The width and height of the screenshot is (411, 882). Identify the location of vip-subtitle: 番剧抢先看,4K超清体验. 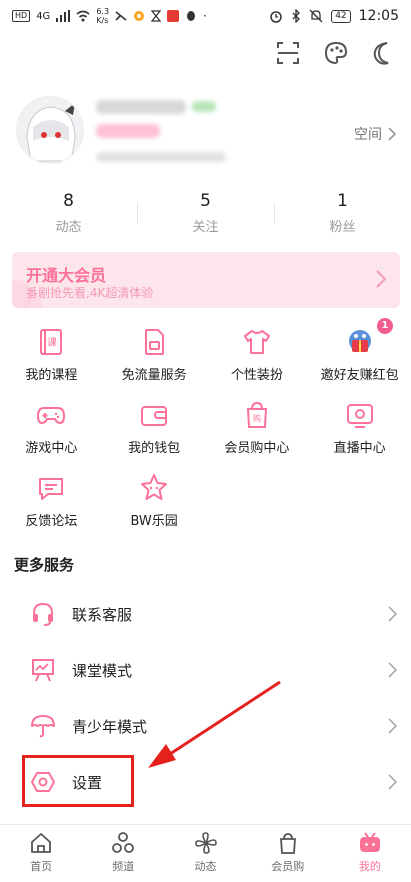
(90, 293).